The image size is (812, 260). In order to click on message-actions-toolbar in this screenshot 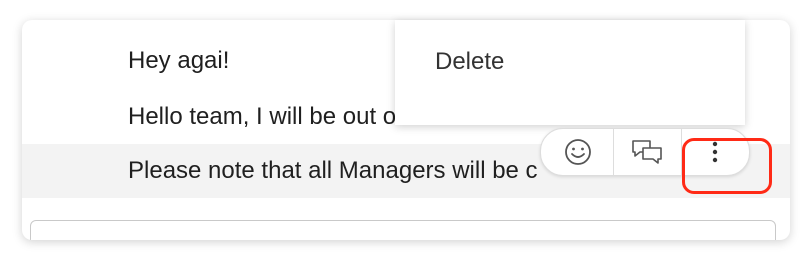, I will do `click(645, 152)`.